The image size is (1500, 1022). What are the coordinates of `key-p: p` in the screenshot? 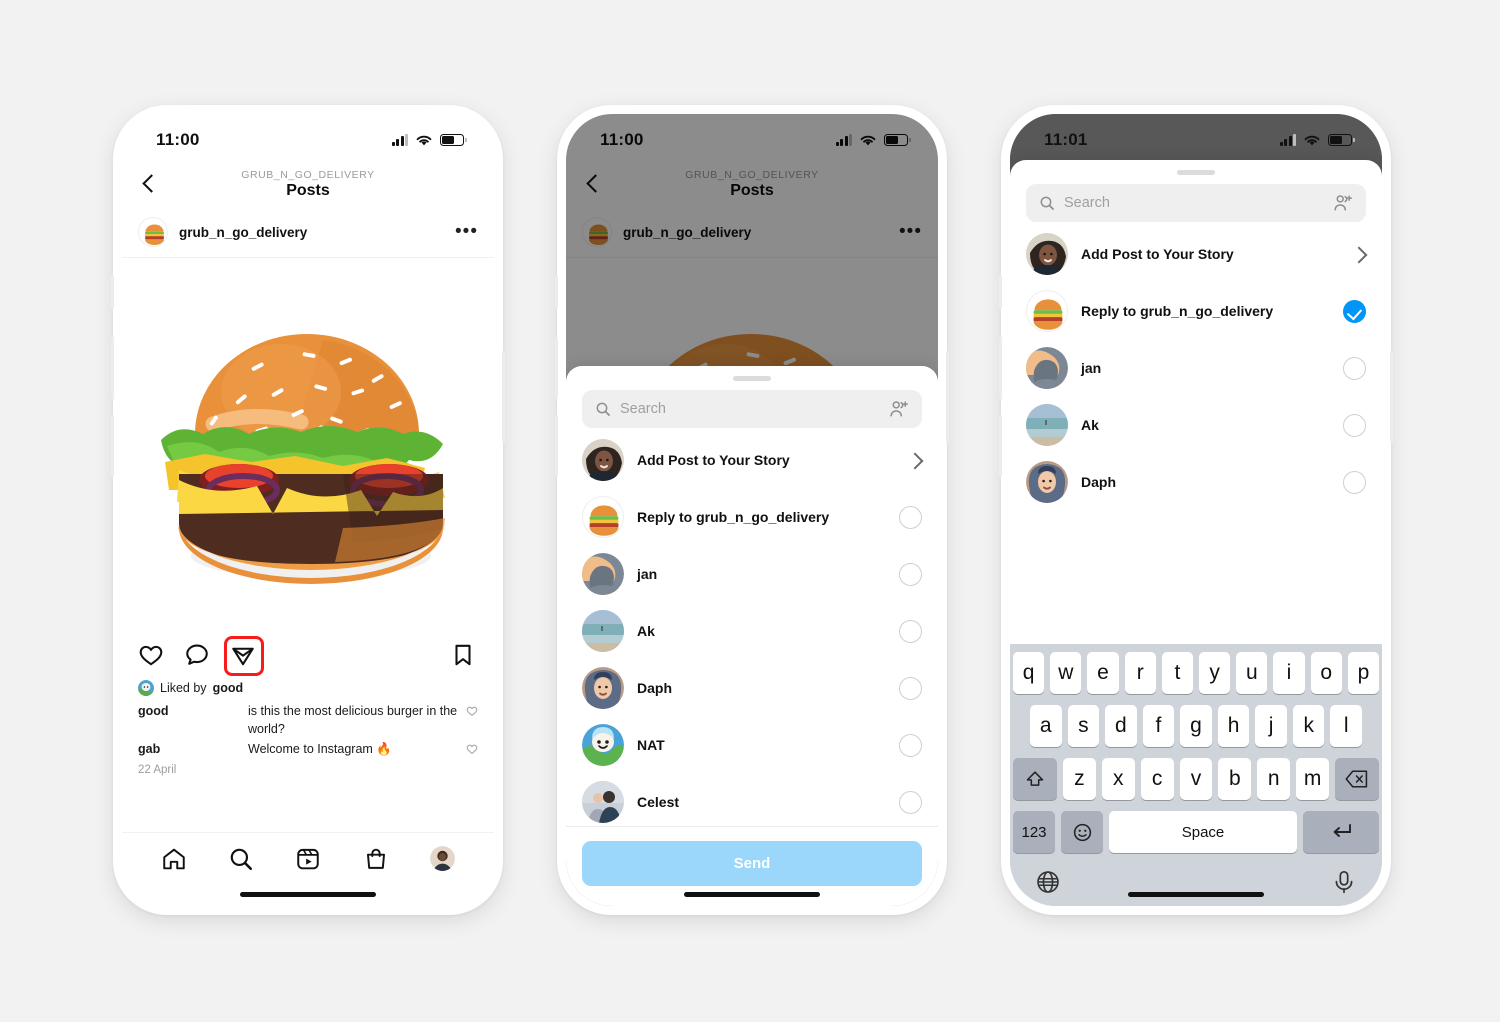 It's located at (1363, 673).